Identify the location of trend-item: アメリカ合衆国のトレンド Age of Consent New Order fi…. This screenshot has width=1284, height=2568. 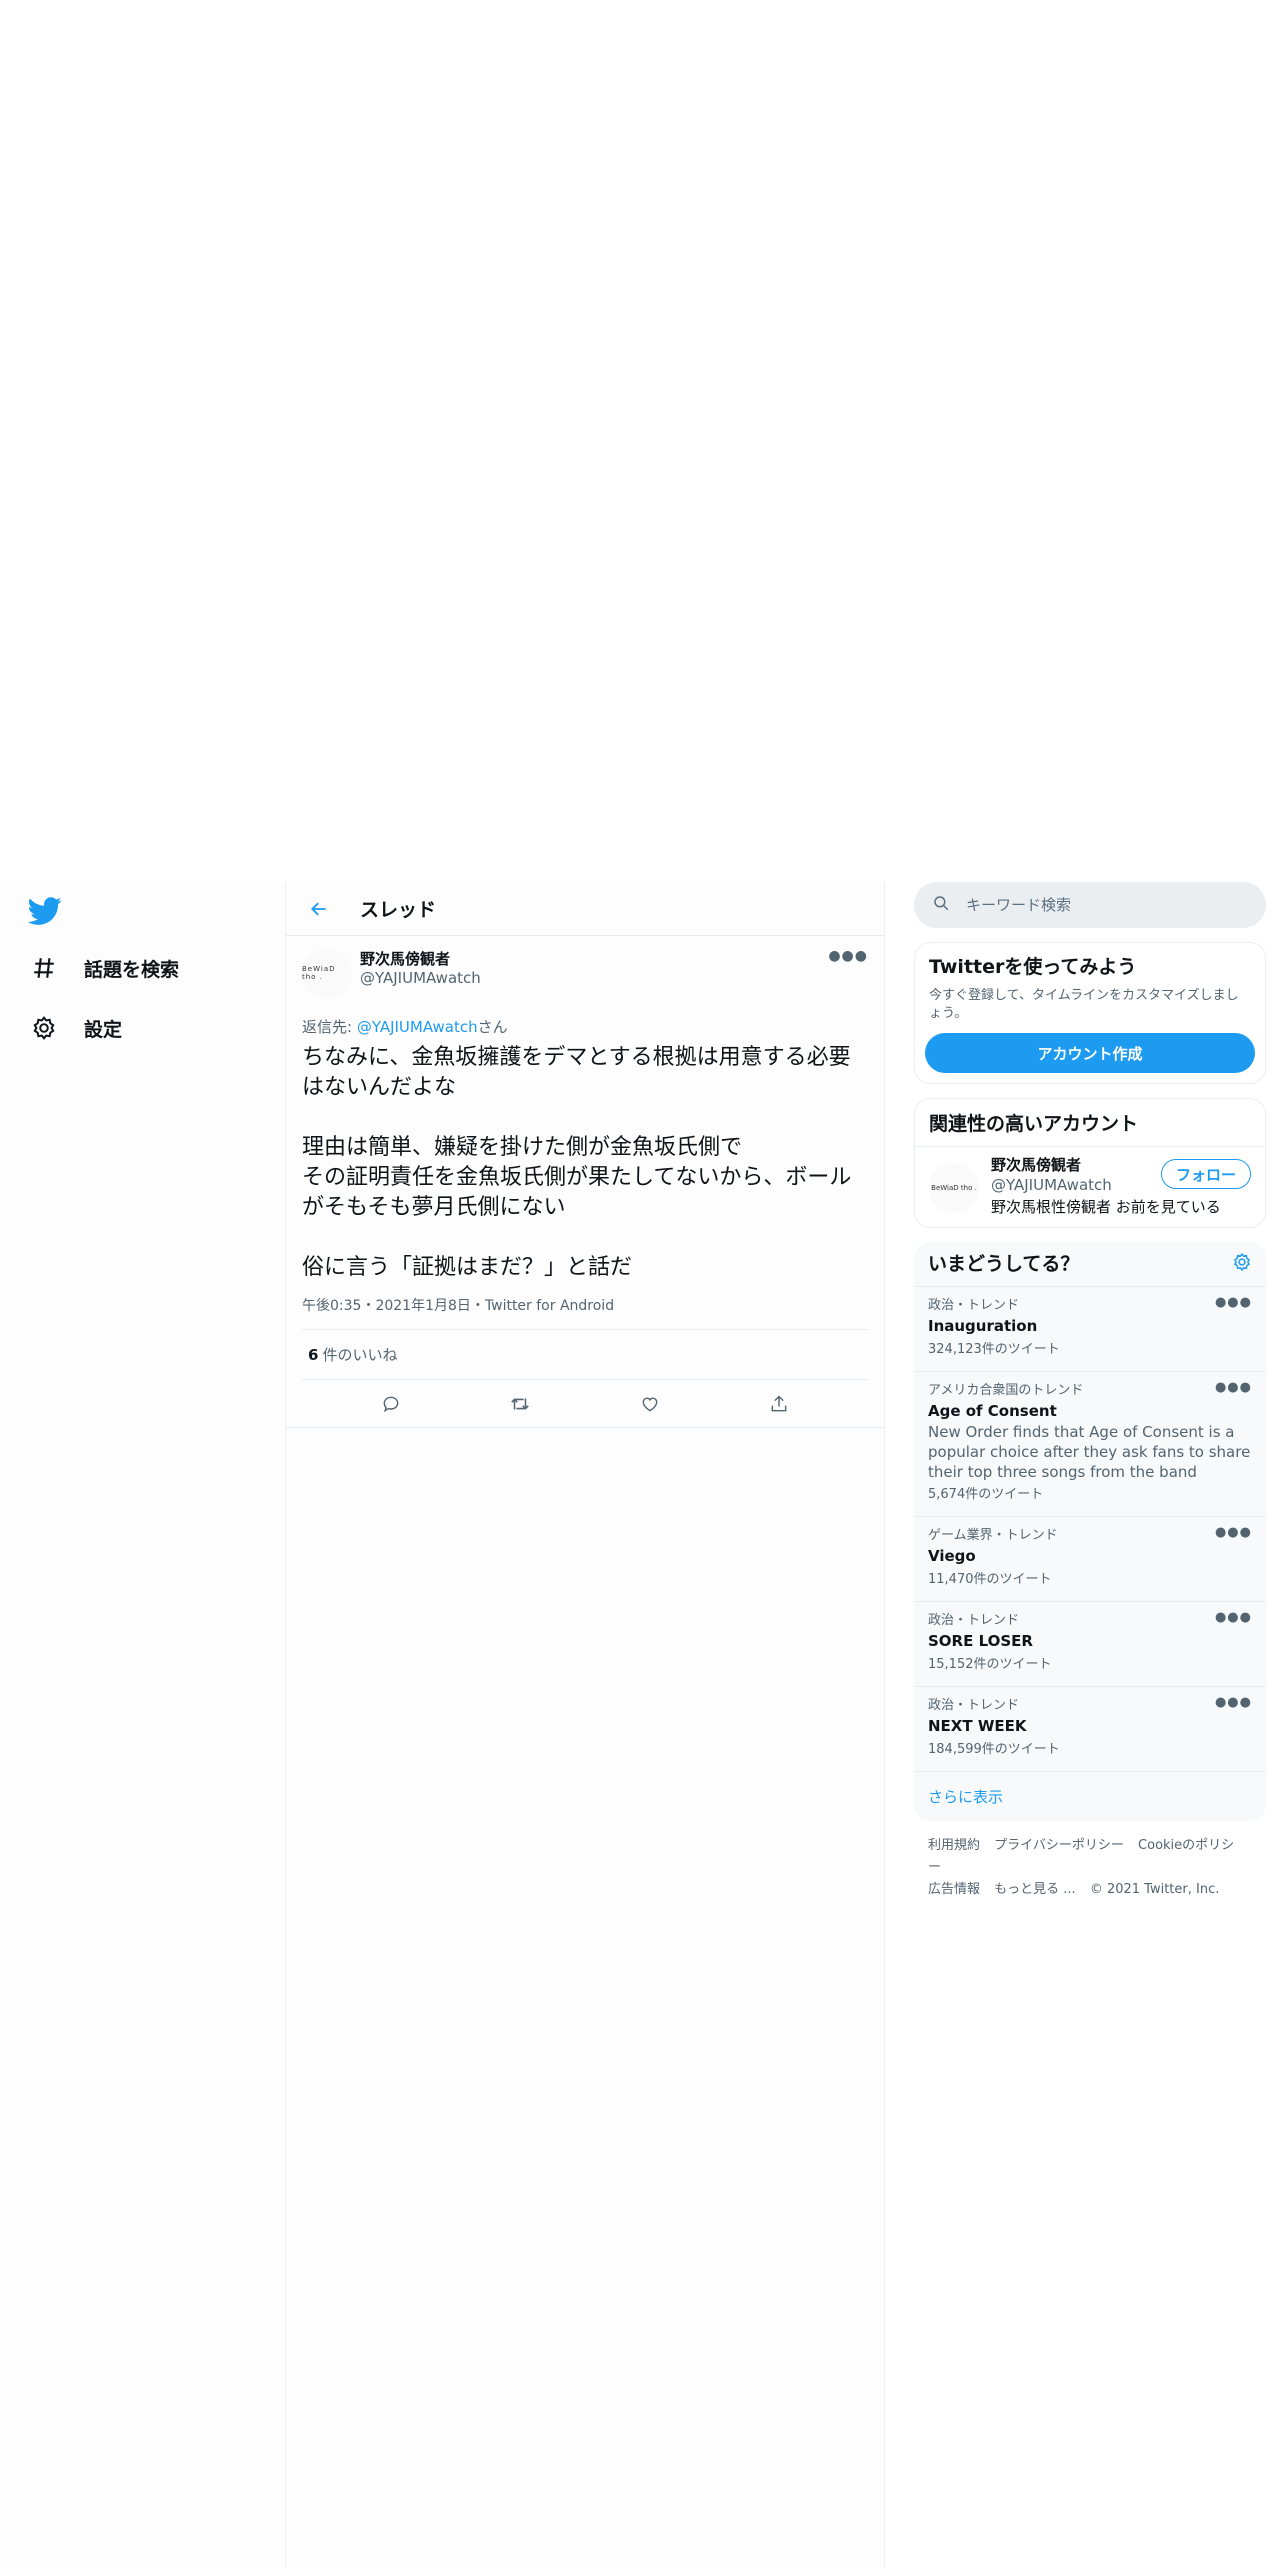
(1090, 1444).